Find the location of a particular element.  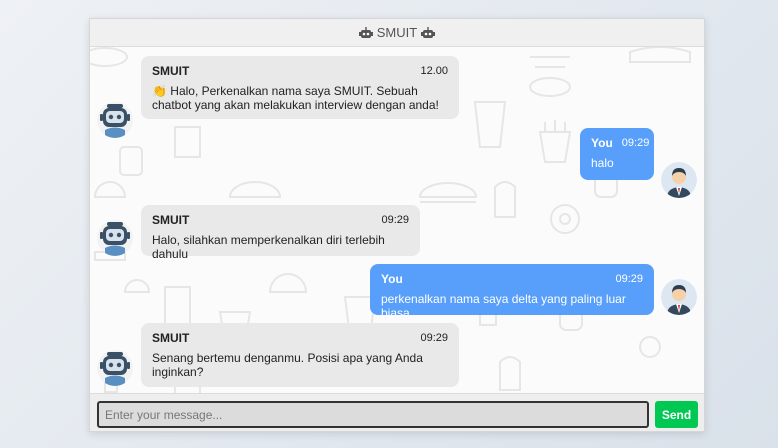

message-input-area: Send is located at coordinates (397, 412).